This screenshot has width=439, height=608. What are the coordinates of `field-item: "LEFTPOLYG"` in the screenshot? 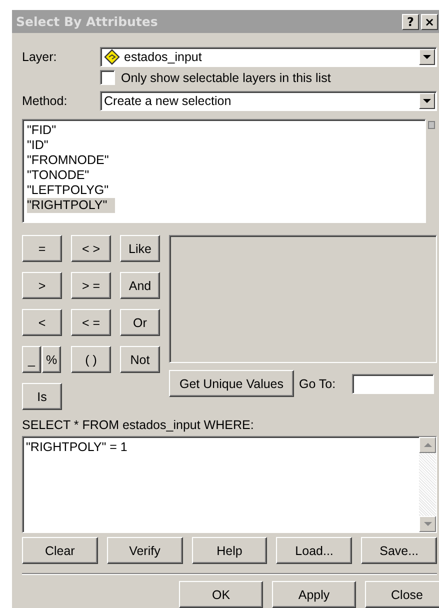 It's located at (72, 190).